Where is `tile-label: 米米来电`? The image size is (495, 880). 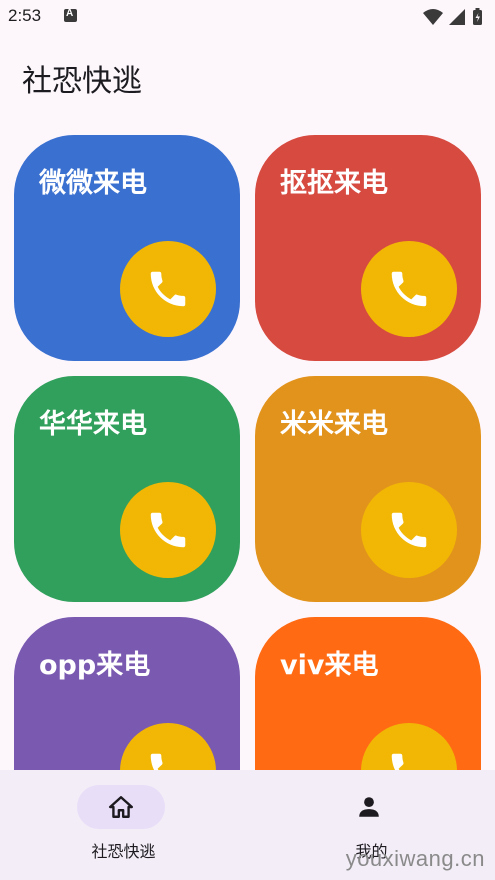 tile-label: 米米来电 is located at coordinates (334, 424).